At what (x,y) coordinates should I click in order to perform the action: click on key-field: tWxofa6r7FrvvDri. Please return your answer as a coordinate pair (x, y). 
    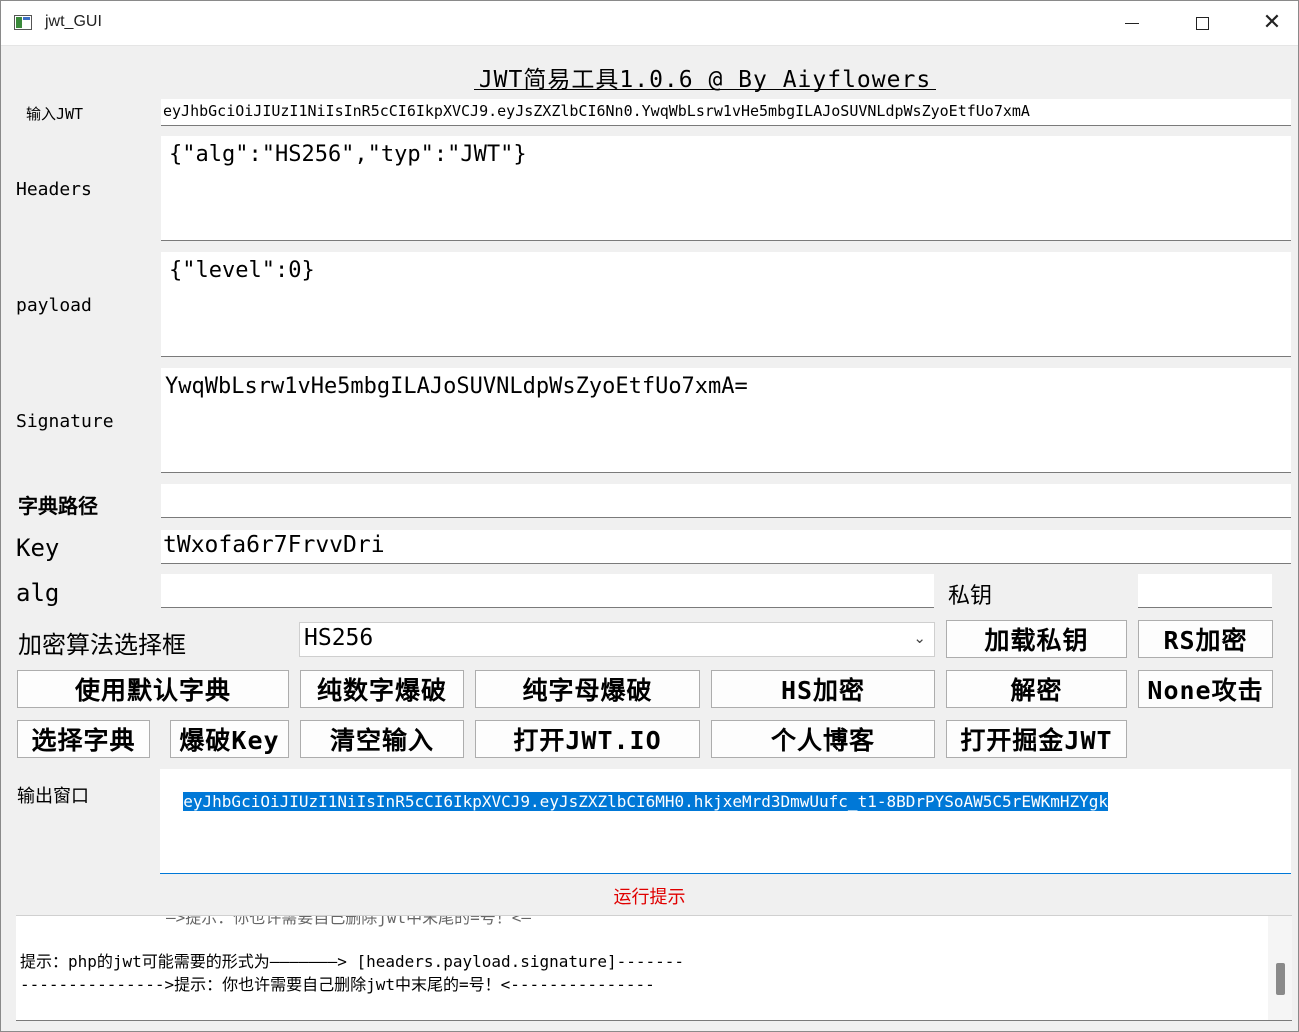
    Looking at the image, I should click on (726, 547).